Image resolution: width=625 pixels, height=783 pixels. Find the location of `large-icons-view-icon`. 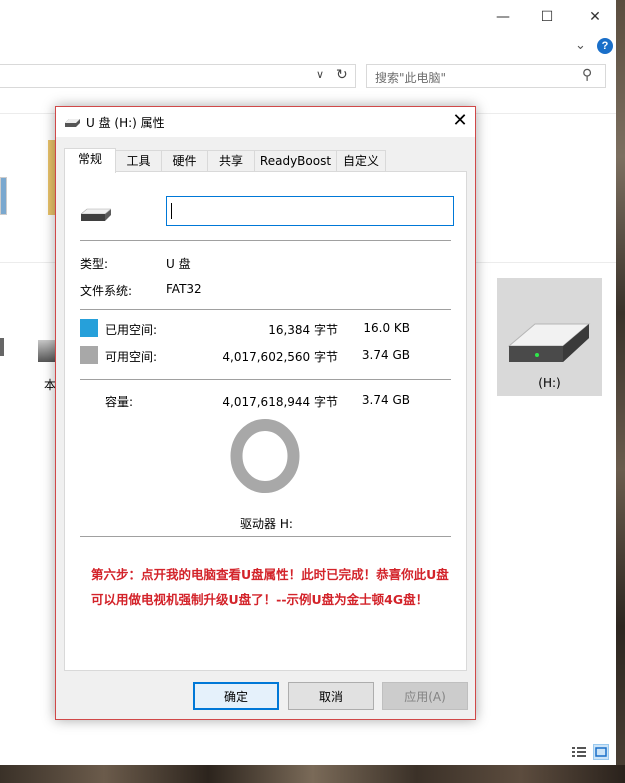

large-icons-view-icon is located at coordinates (601, 752).